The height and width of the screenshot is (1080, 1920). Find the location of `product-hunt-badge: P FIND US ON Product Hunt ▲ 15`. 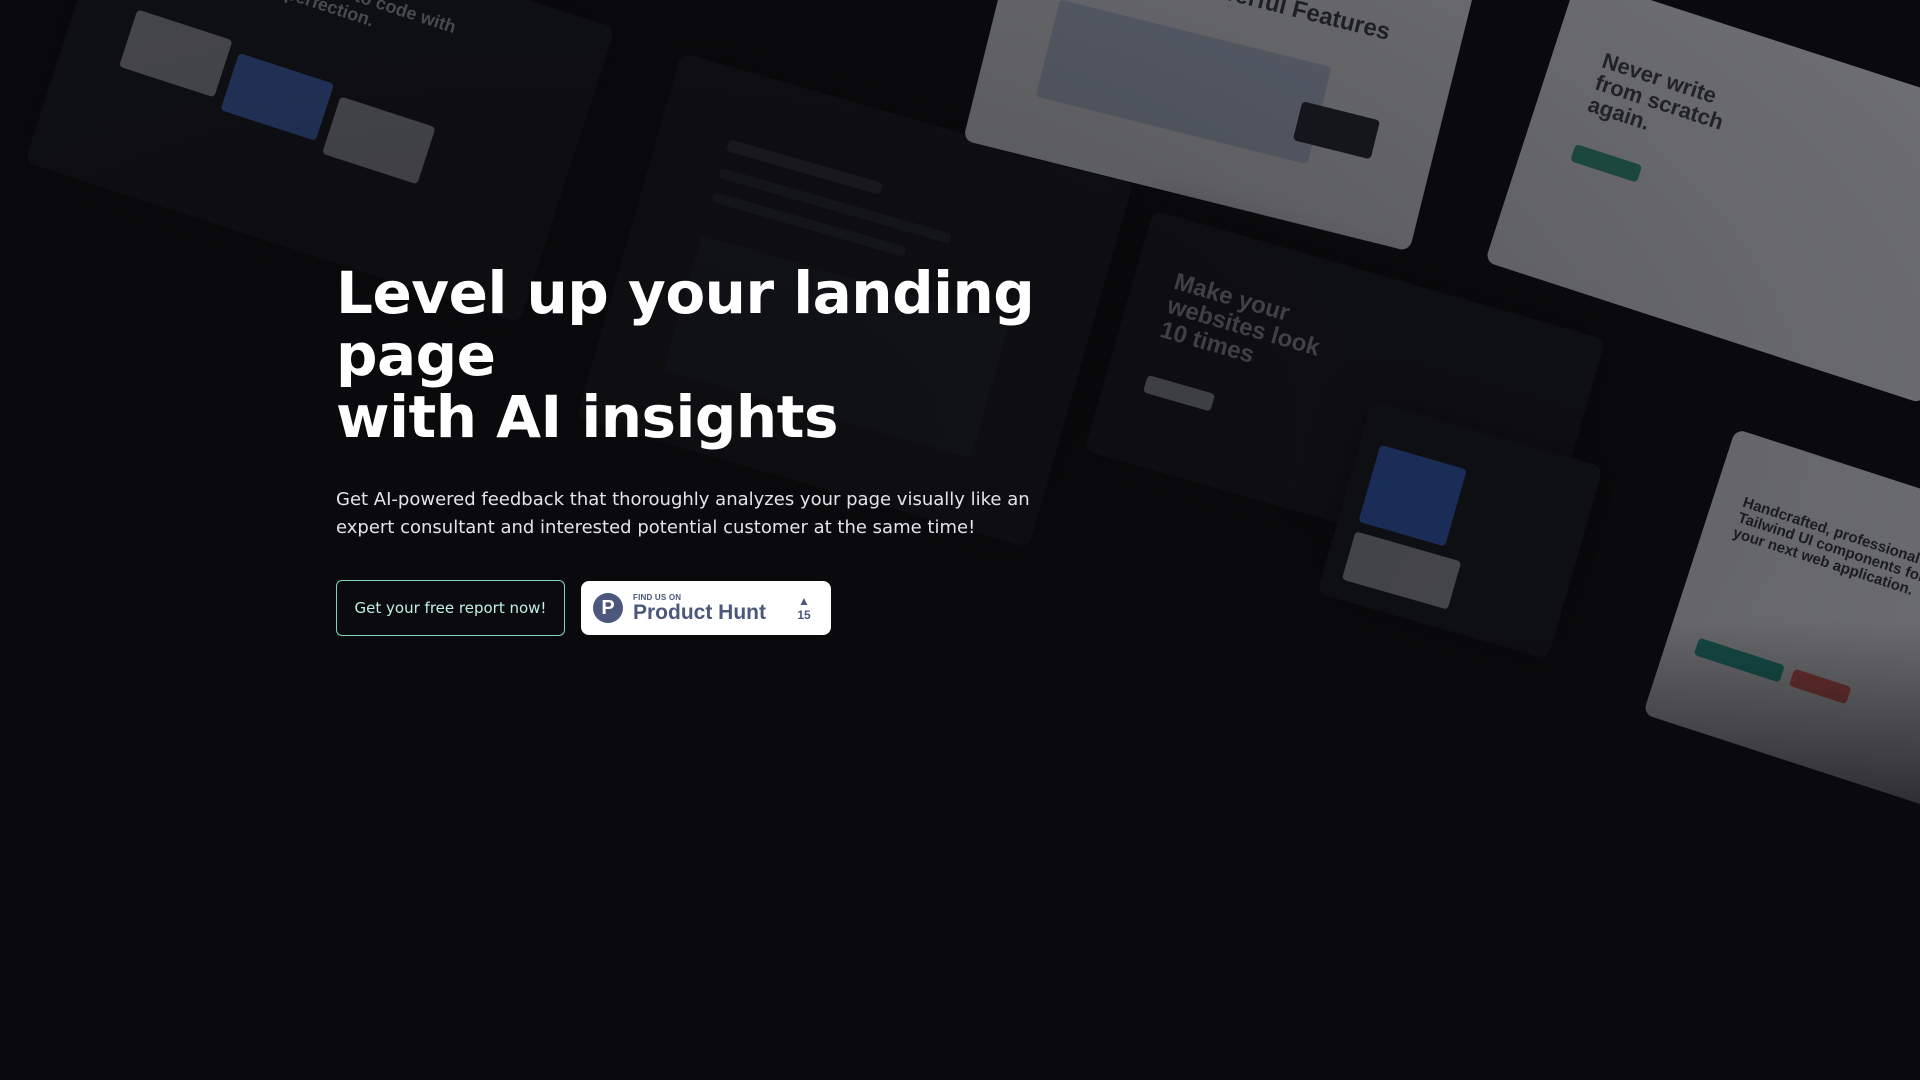

product-hunt-badge: P FIND US ON Product Hunt ▲ 15 is located at coordinates (706, 608).